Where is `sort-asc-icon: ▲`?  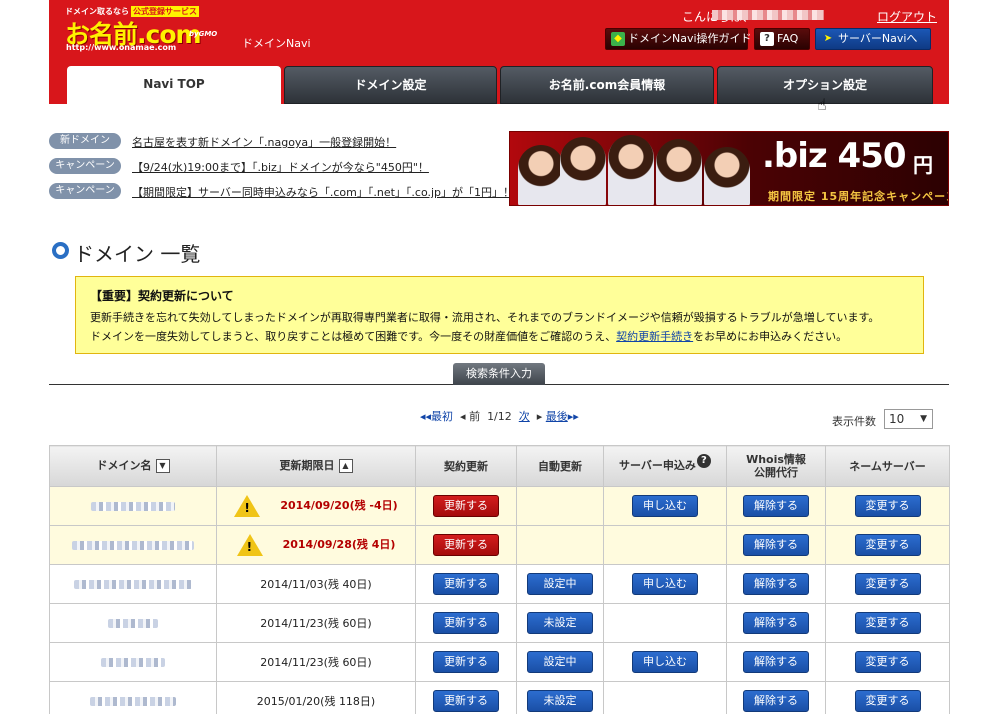 sort-asc-icon: ▲ is located at coordinates (345, 466).